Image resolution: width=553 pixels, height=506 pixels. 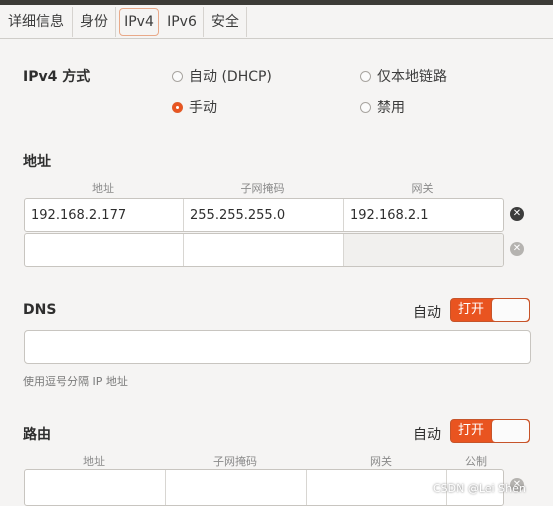 What do you see at coordinates (37, 435) in the screenshot?
I see `routes-section-title: 路由` at bounding box center [37, 435].